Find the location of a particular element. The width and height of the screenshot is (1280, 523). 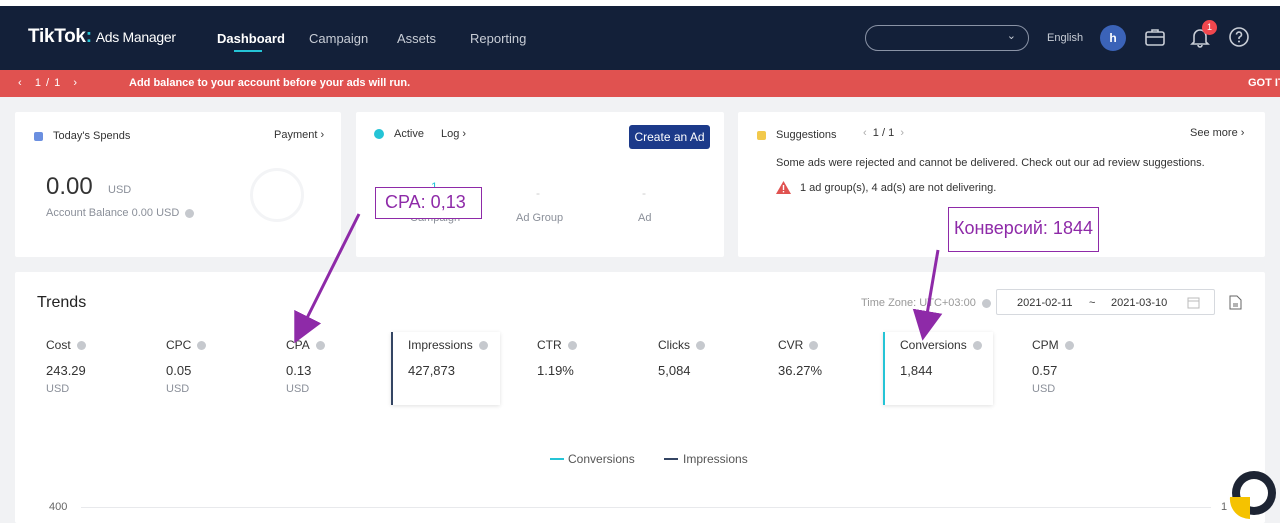

tab-campaign: Campaign is located at coordinates (338, 38).